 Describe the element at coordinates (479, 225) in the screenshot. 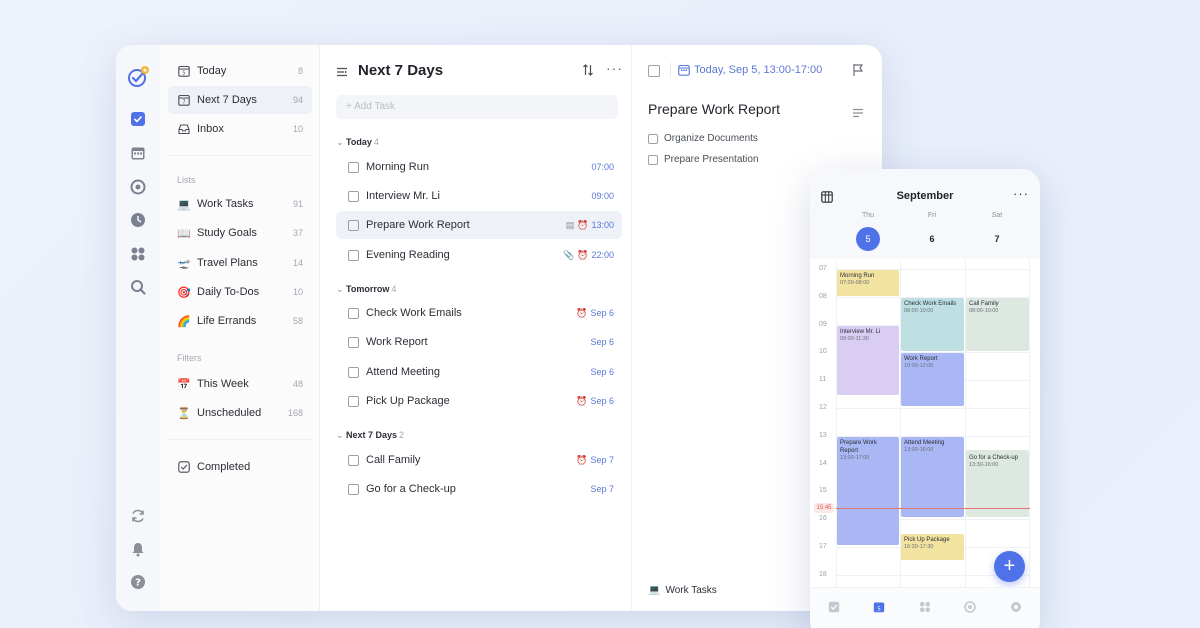

I see `task-row-selected: Prepare Work Report ▤ ⏰ 13:00` at that location.